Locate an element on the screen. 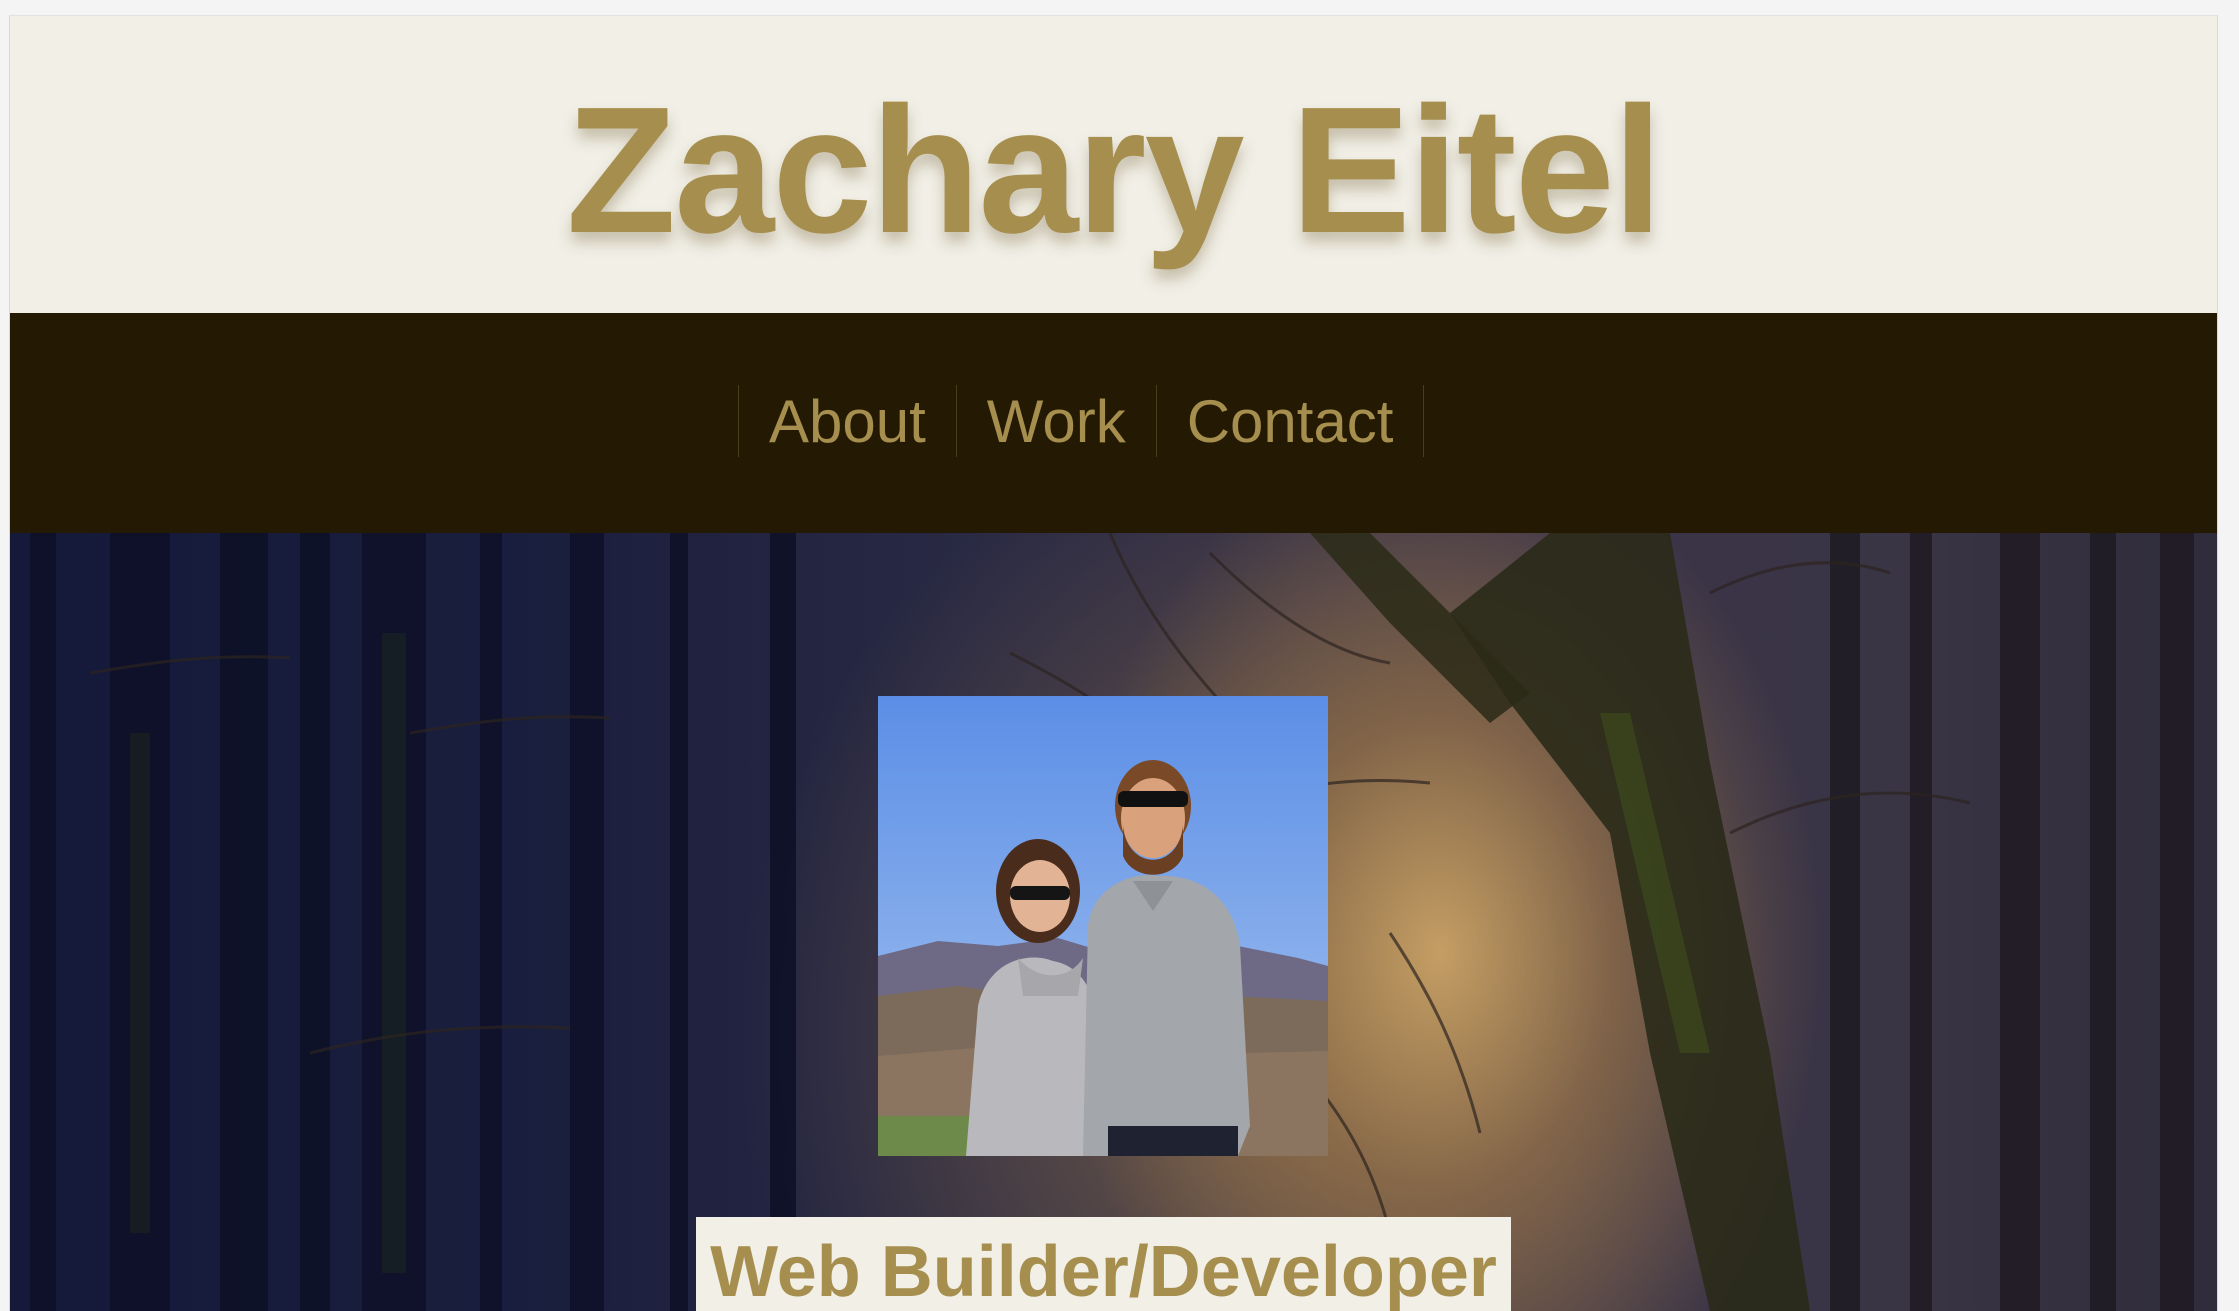  tagline: Web Builder/Developer is located at coordinates (1103, 1271).